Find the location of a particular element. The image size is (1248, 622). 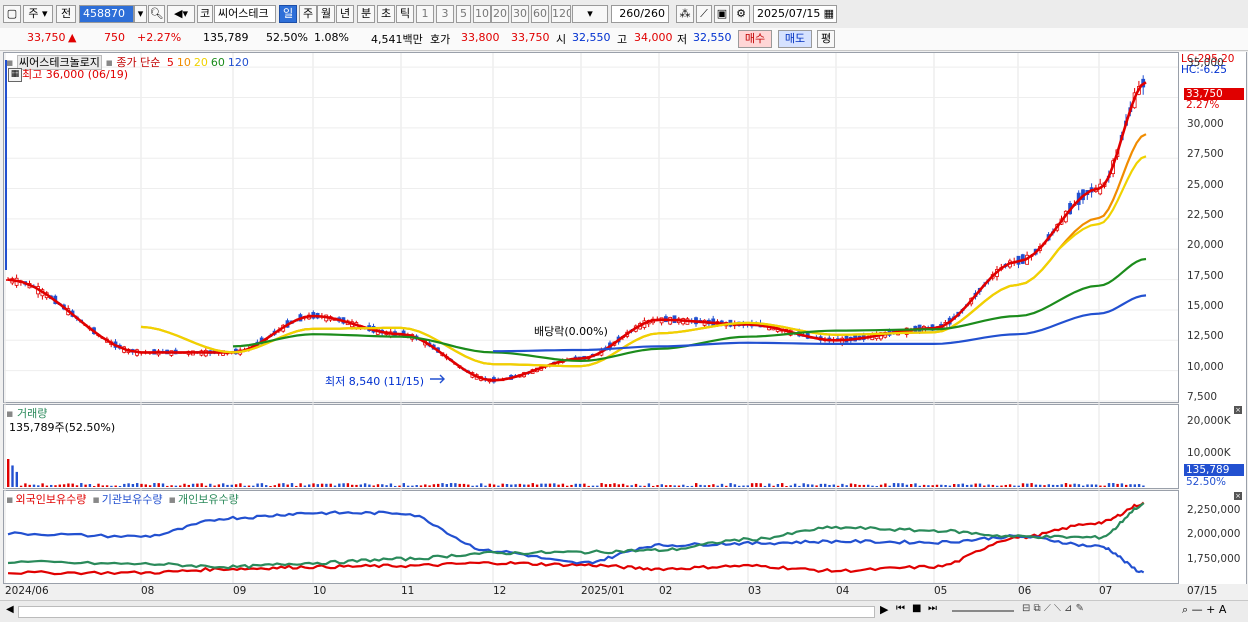

stop-icon: ■ is located at coordinates (916, 608).